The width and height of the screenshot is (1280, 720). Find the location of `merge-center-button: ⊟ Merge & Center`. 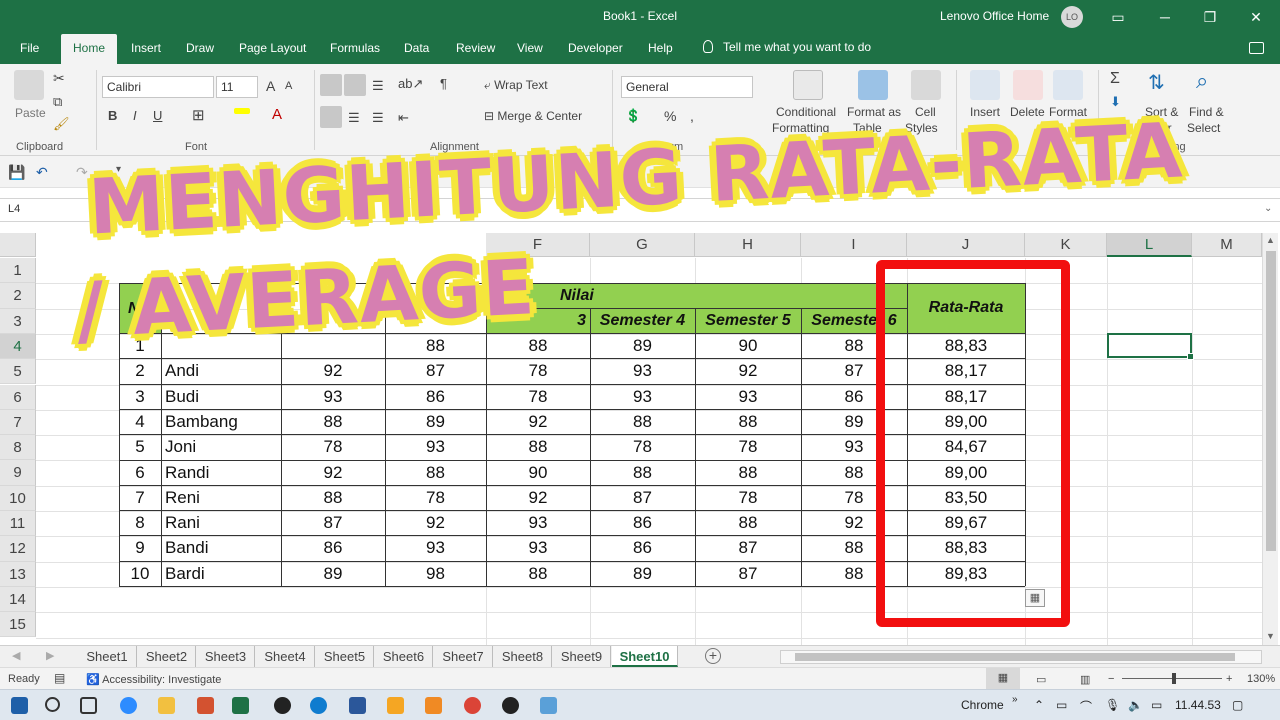

merge-center-button: ⊟ Merge & Center is located at coordinates (533, 116).